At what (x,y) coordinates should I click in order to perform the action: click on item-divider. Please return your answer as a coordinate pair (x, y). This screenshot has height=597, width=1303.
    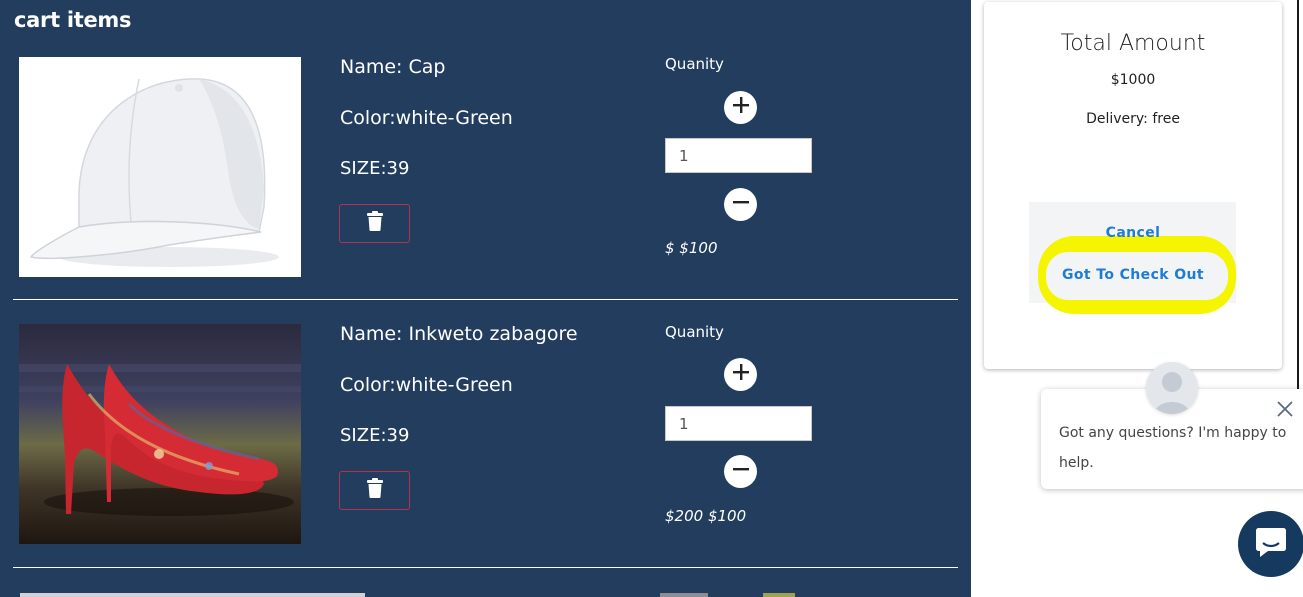
    Looking at the image, I should click on (485, 567).